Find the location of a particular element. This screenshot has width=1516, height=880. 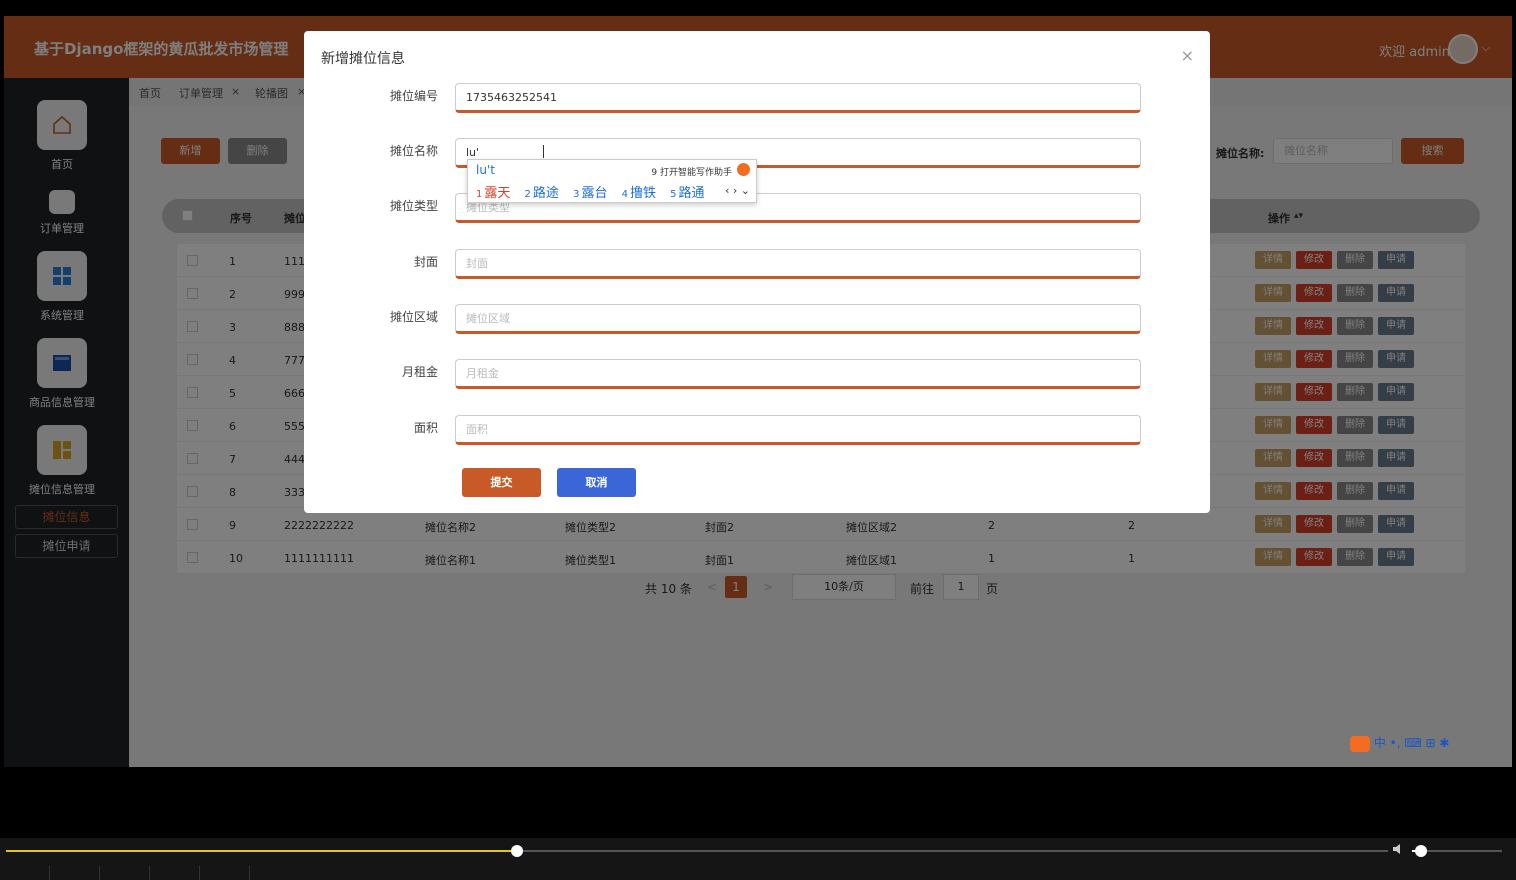

field-label-area: 摊位区域 is located at coordinates (413, 317).